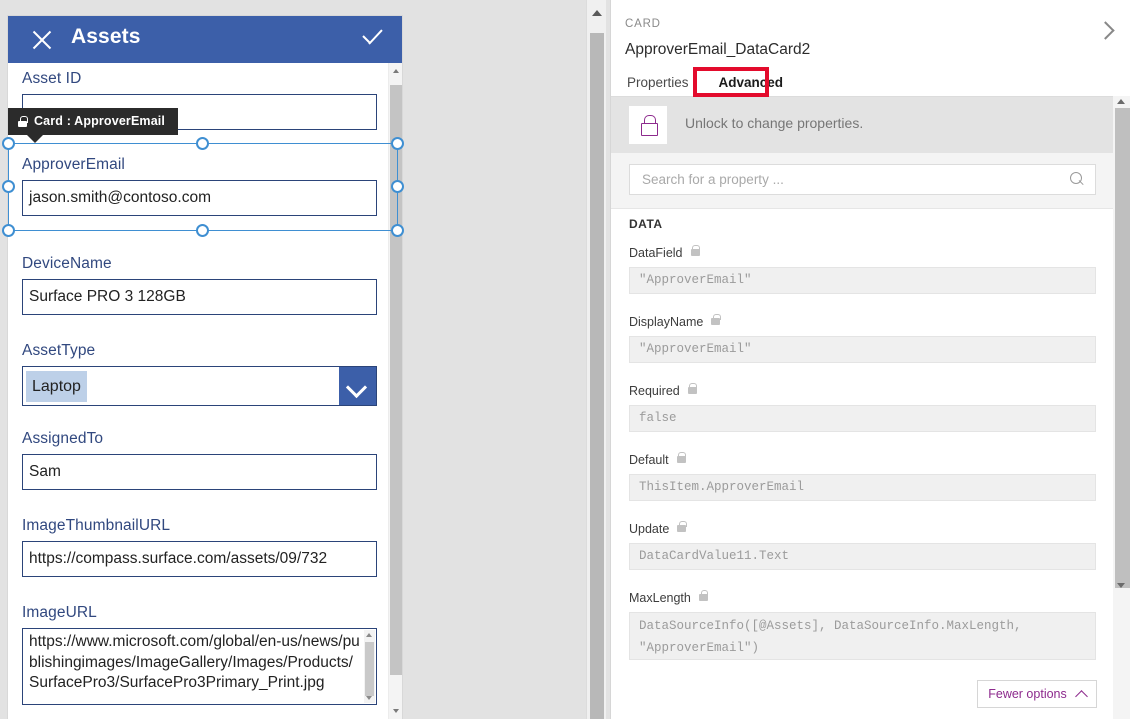  What do you see at coordinates (100, 121) in the screenshot?
I see `card-tooltip-label: Card : ApproverEmail` at bounding box center [100, 121].